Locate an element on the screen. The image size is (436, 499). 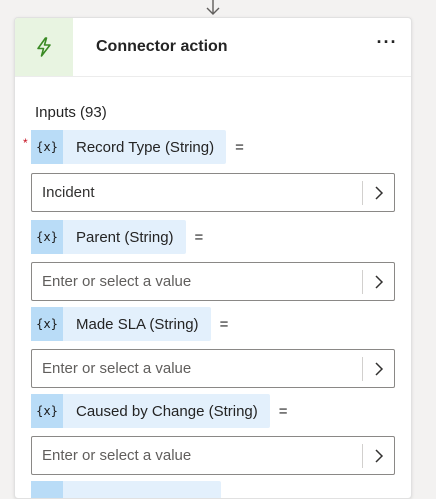
param-caused-by-change: {x} Caused by Change (String) = is located at coordinates (159, 411).